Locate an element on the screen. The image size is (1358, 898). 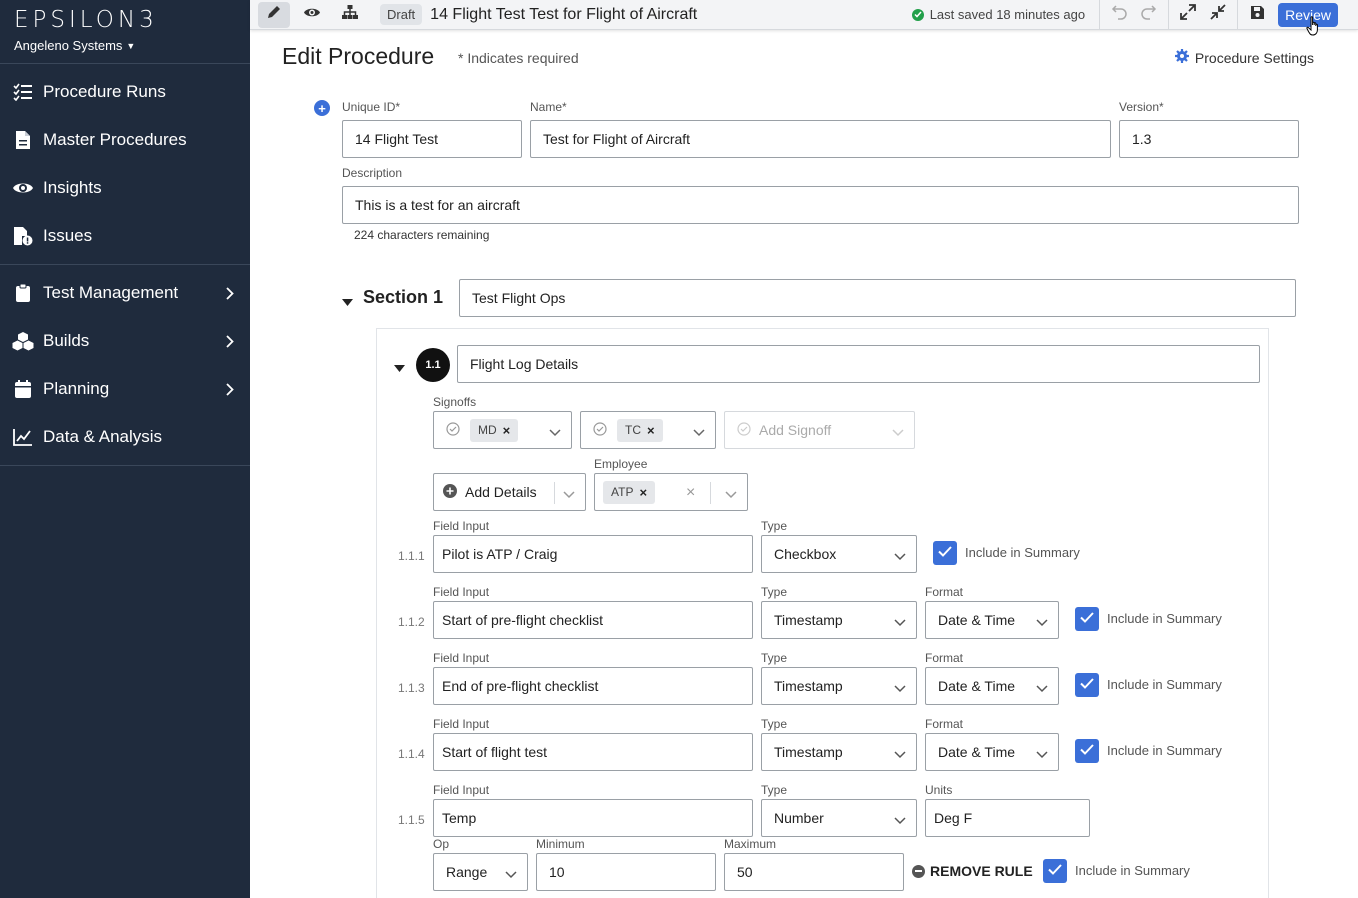
clear-icon: × is located at coordinates (690, 493).